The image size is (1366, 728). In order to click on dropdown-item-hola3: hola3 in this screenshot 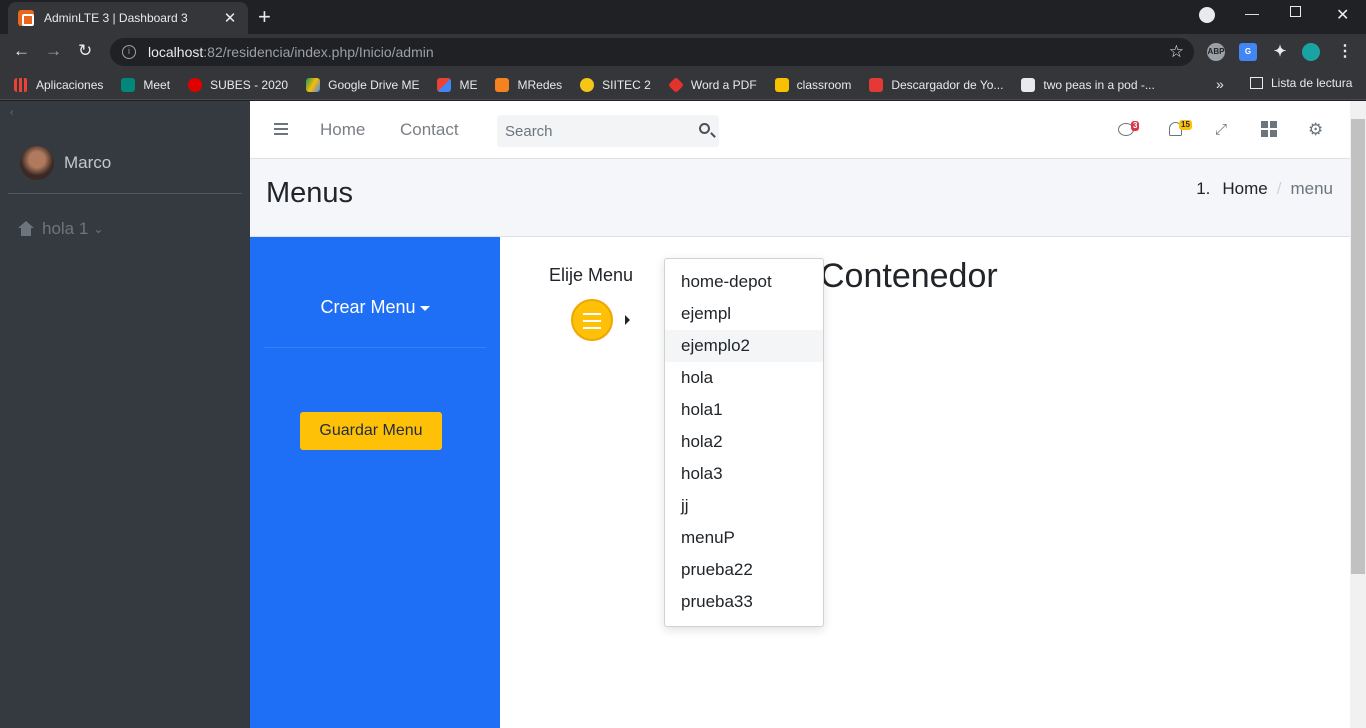, I will do `click(744, 474)`.